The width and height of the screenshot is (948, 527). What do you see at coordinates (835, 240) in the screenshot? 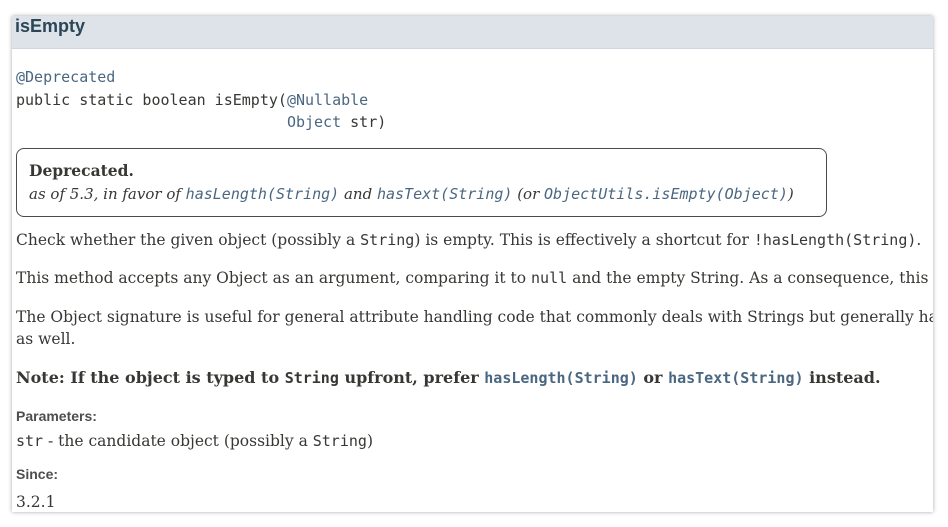
I see `p1-code-haslength: !hasLength(String)` at bounding box center [835, 240].